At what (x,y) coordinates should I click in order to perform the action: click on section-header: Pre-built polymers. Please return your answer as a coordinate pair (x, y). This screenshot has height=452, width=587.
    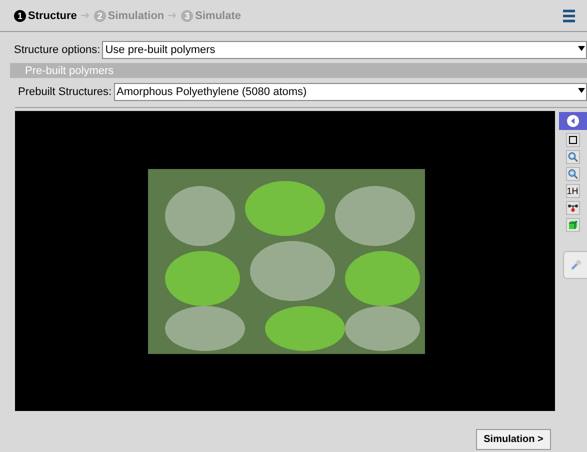
    Looking at the image, I should click on (298, 70).